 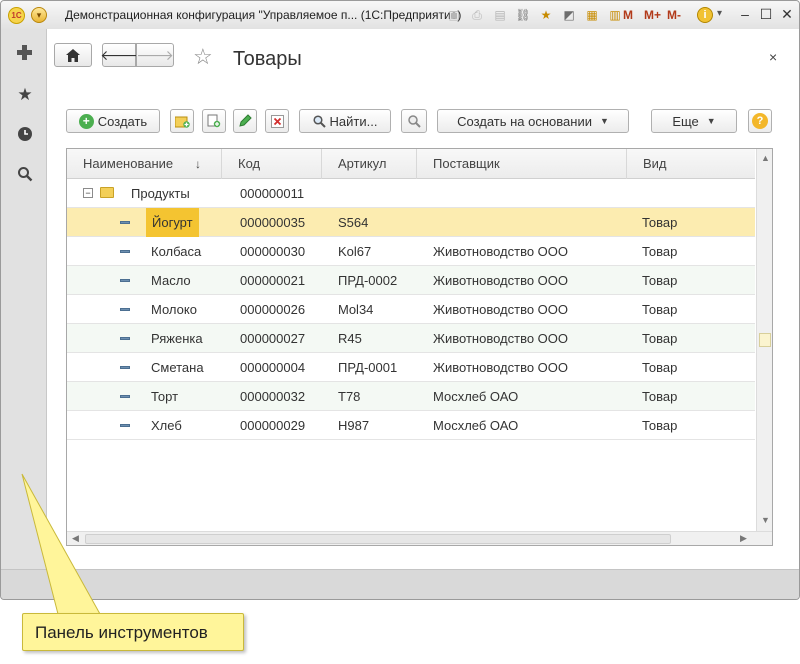 I want to click on cell-name: Йогурт, so click(x=172, y=222).